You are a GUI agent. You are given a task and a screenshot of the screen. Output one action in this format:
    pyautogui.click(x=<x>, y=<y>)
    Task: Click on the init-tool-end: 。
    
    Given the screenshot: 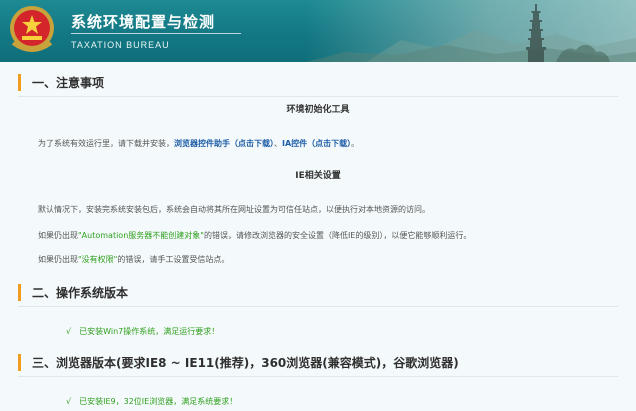 What is the action you would take?
    pyautogui.click(x=355, y=143)
    